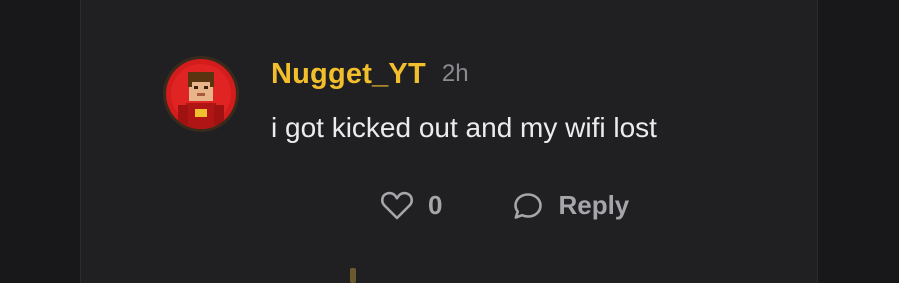  I want to click on comment-text: i got kicked out and my wifi lost, so click(464, 127).